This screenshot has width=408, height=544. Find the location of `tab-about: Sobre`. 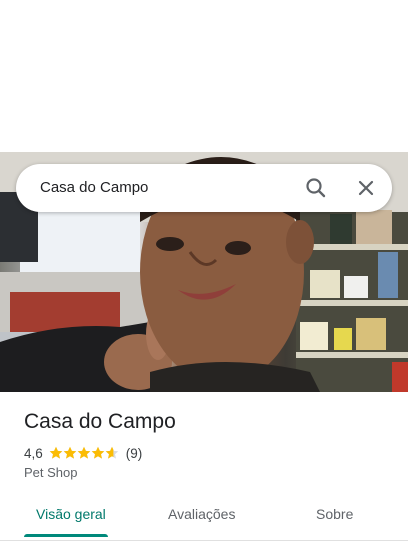

tab-about: Sobre is located at coordinates (334, 514).